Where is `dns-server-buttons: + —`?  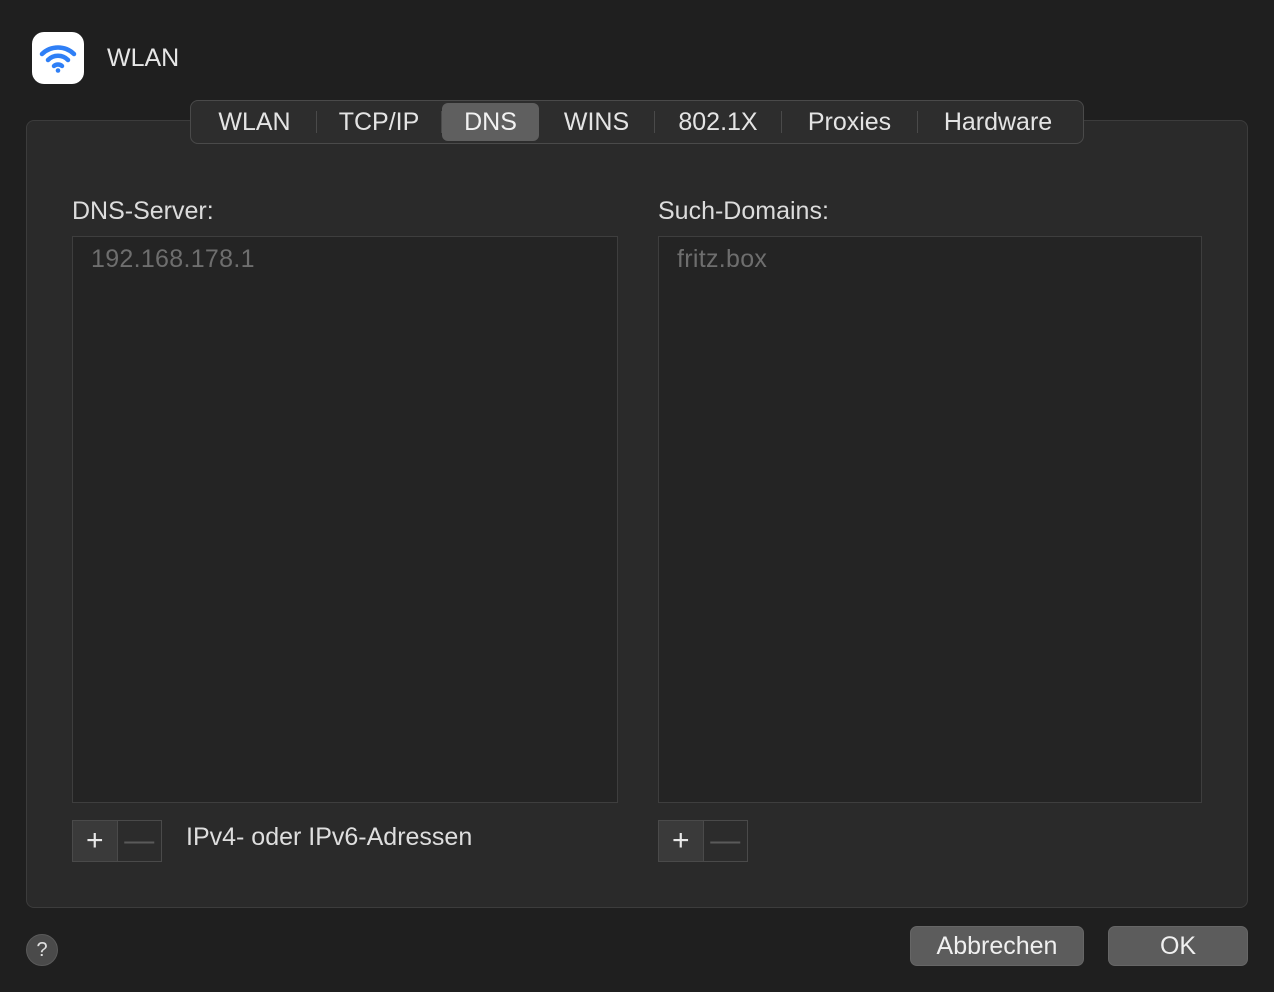
dns-server-buttons: + — is located at coordinates (117, 841).